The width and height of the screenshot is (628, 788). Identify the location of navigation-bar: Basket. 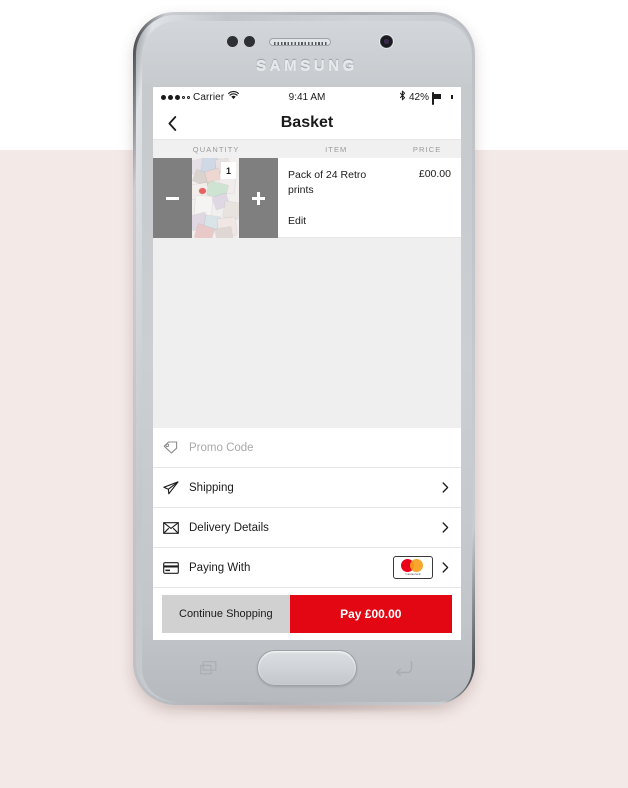
(307, 123).